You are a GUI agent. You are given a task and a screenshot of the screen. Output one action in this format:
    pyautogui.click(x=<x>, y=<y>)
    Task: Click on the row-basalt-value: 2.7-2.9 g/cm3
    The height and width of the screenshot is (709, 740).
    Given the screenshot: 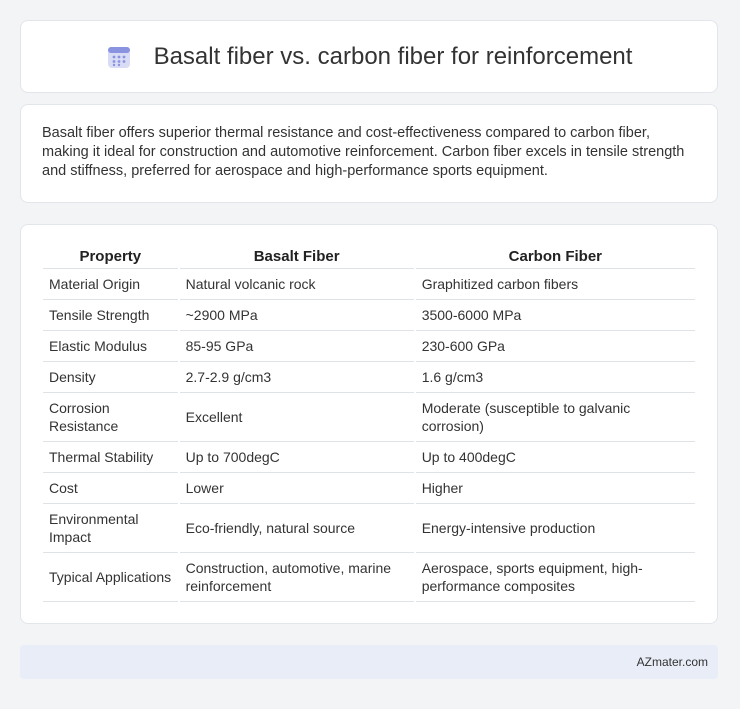 What is the action you would take?
    pyautogui.click(x=296, y=376)
    